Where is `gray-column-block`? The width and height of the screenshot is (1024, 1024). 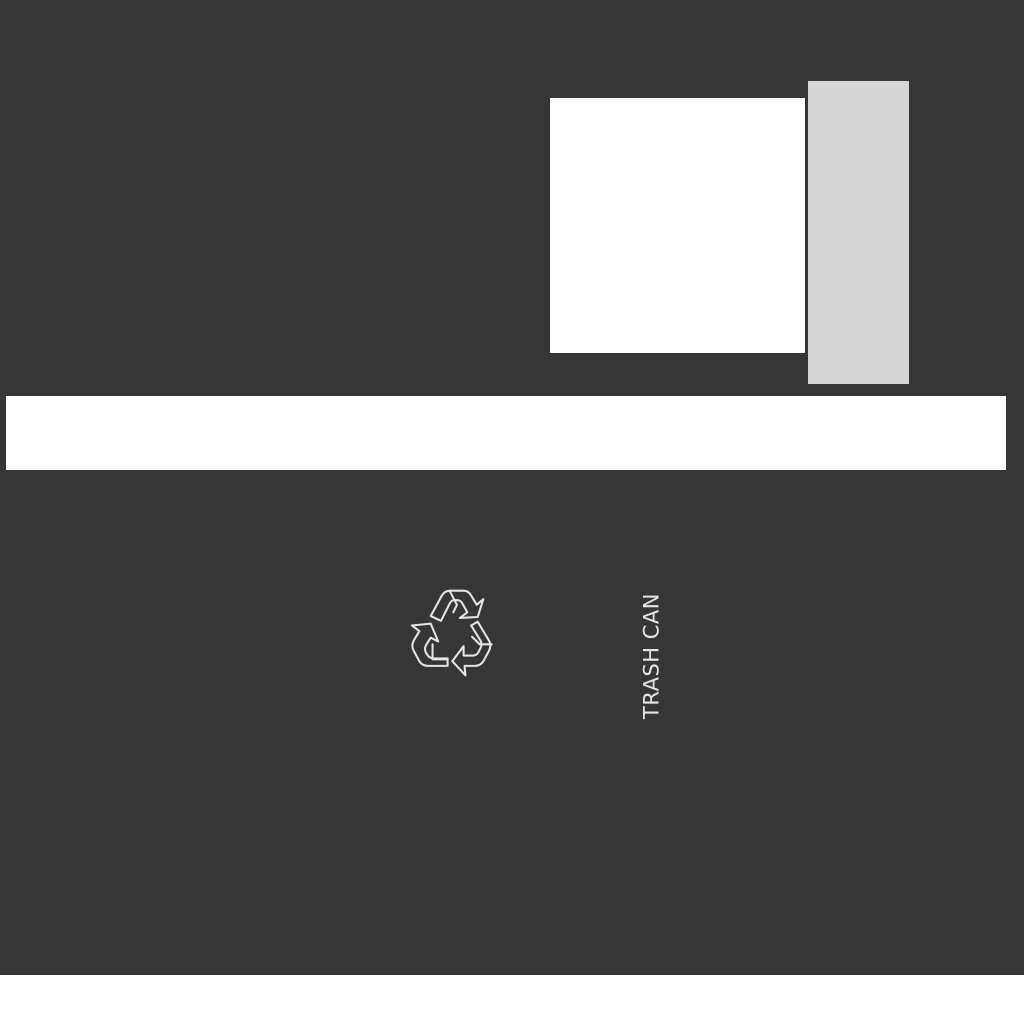 gray-column-block is located at coordinates (858, 232).